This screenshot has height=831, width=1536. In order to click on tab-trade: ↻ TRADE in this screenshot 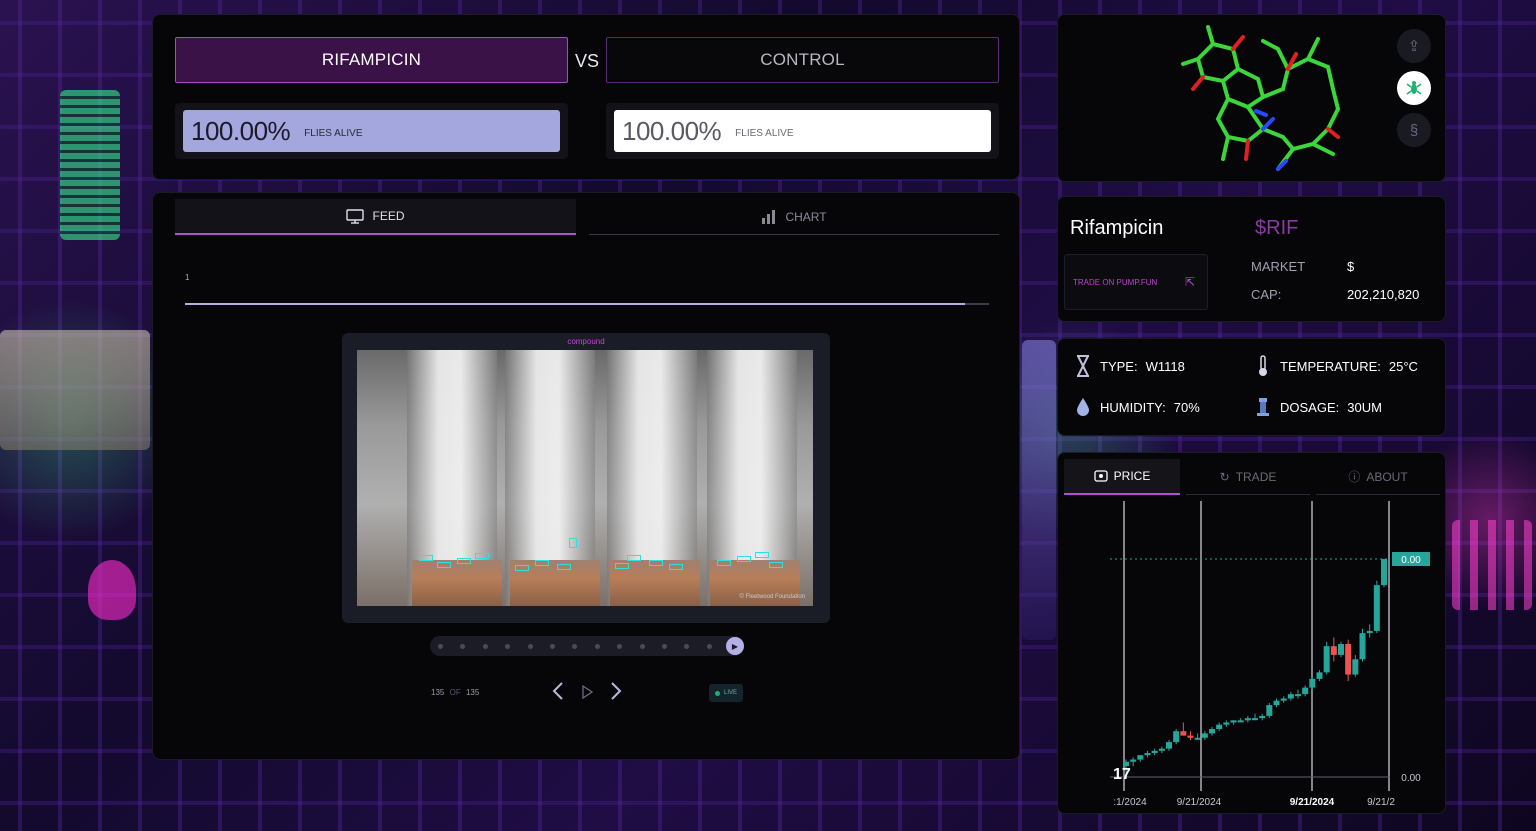, I will do `click(1248, 477)`.